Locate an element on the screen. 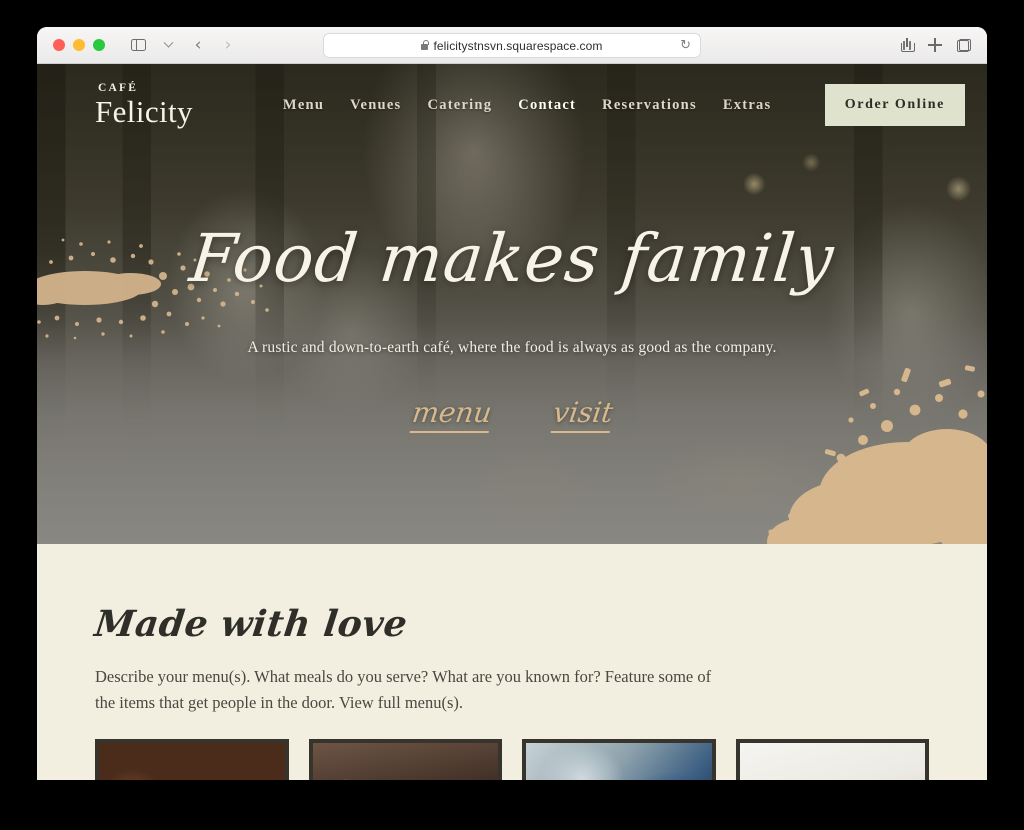  browser-toolbar: ‹ › felicitystnsvn.squarespace.com ↻ is located at coordinates (512, 45).